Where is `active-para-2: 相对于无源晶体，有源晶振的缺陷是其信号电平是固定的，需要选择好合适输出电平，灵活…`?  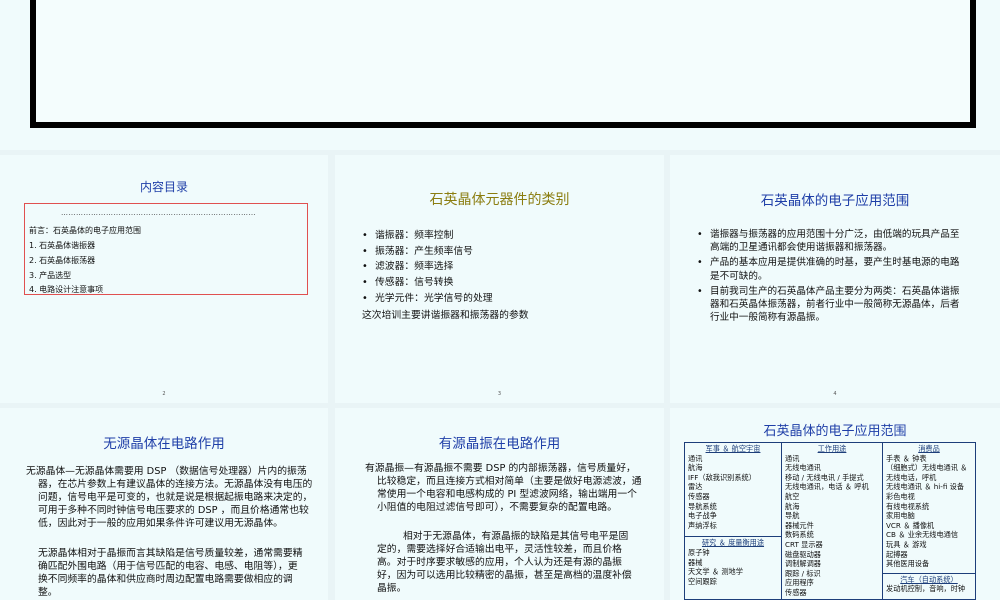 active-para-2: 相对于无源晶体，有源晶振的缺陷是其信号电平是固定的，需要选择好合适输出电平，灵活… is located at coordinates (504, 562).